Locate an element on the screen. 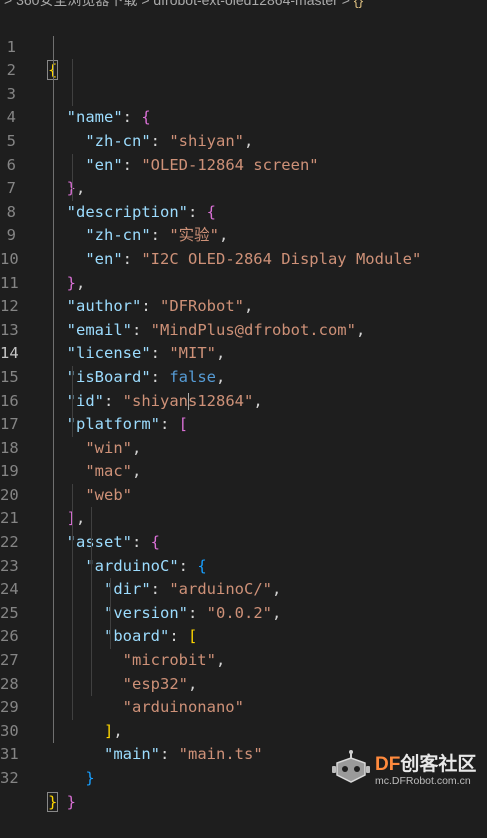  code-line: 12 "license": "MIT", is located at coordinates (243, 316).